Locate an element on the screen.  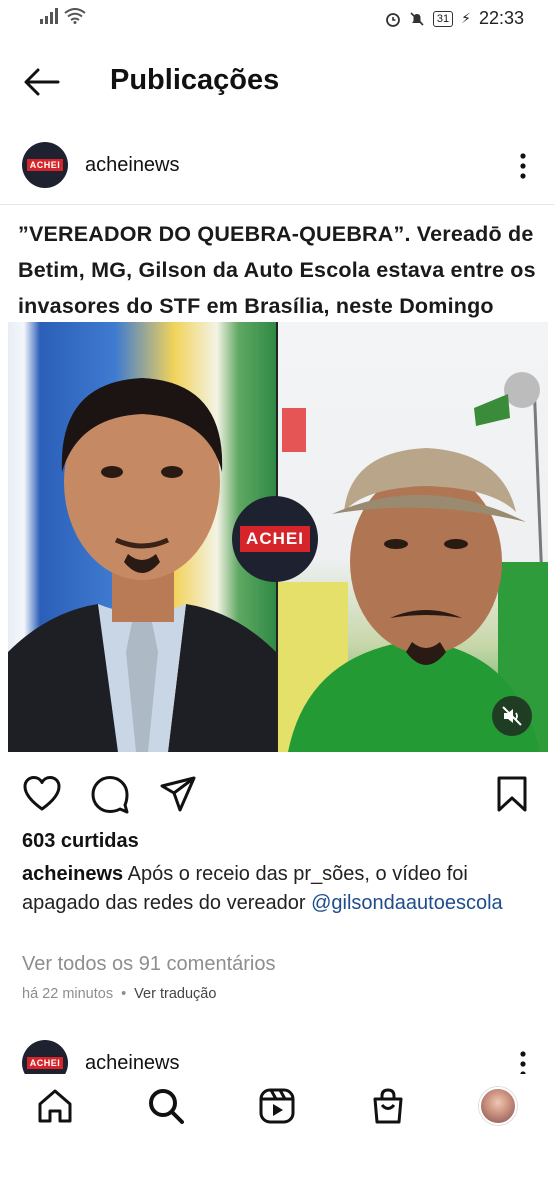
send-icon is located at coordinates (178, 794).